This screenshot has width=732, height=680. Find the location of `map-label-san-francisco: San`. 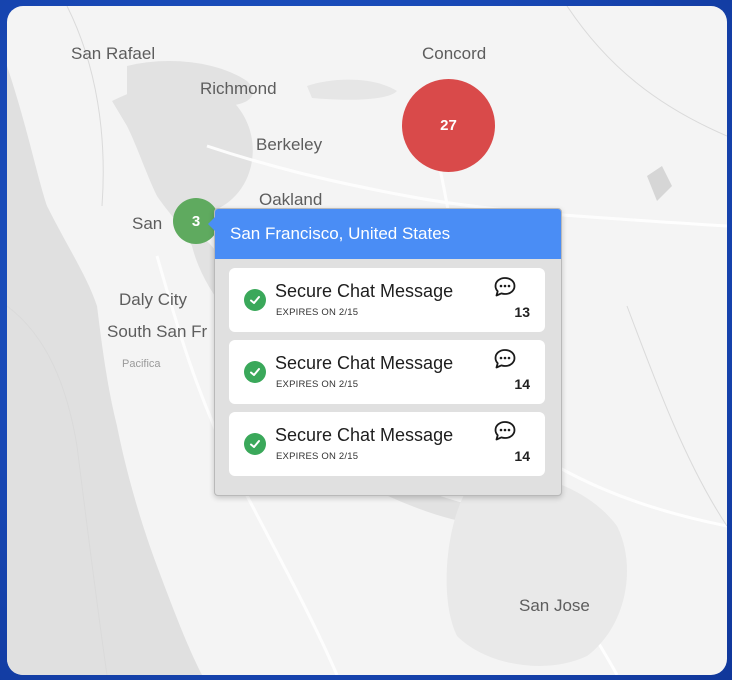

map-label-san-francisco: San is located at coordinates (147, 223).